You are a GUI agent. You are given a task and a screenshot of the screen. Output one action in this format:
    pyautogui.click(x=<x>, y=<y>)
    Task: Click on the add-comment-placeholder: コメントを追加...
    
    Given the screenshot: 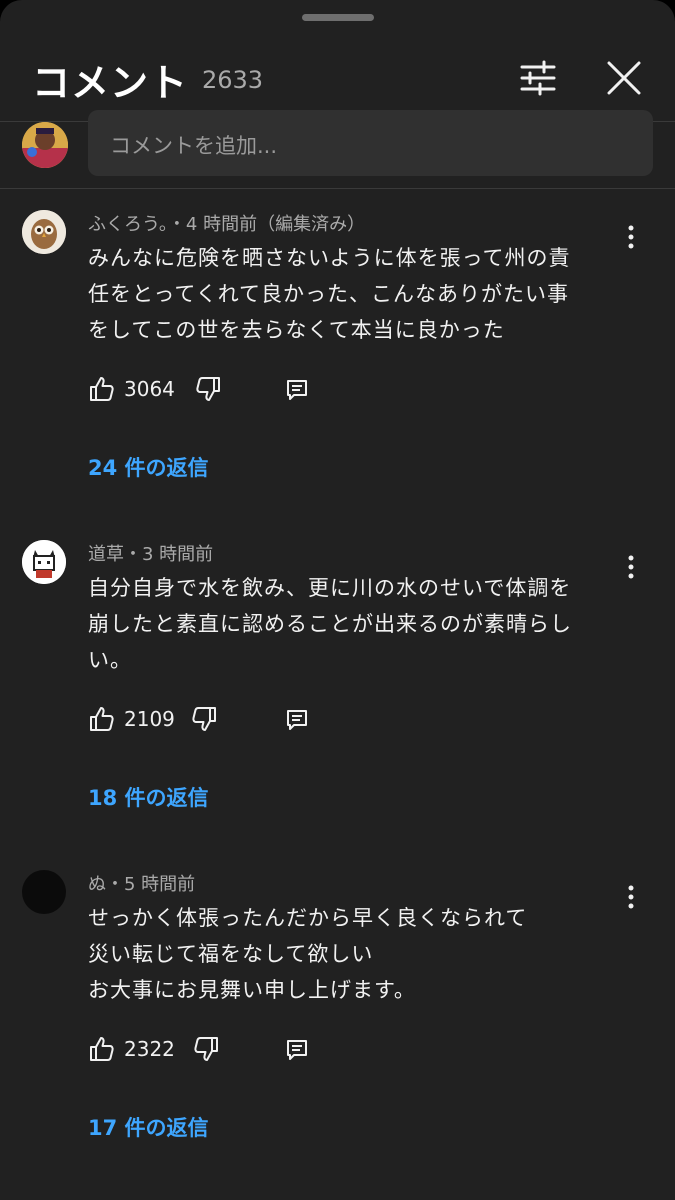 What is the action you would take?
    pyautogui.click(x=194, y=146)
    